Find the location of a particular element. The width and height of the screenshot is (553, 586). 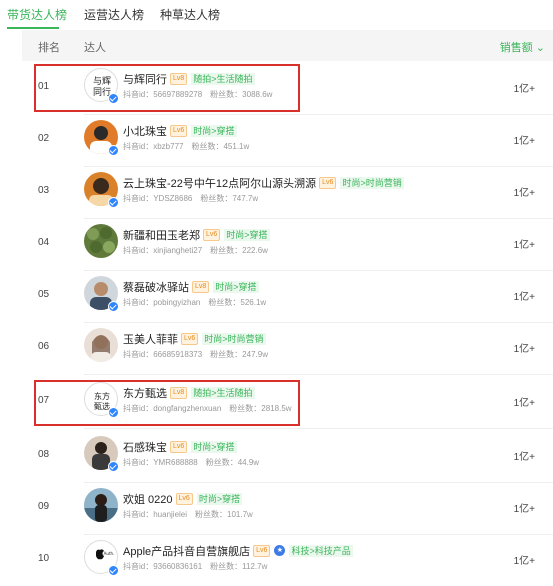

creator-name: 云上珠宝-22号中午12点阿尔山源头溯源 is located at coordinates (219, 184).